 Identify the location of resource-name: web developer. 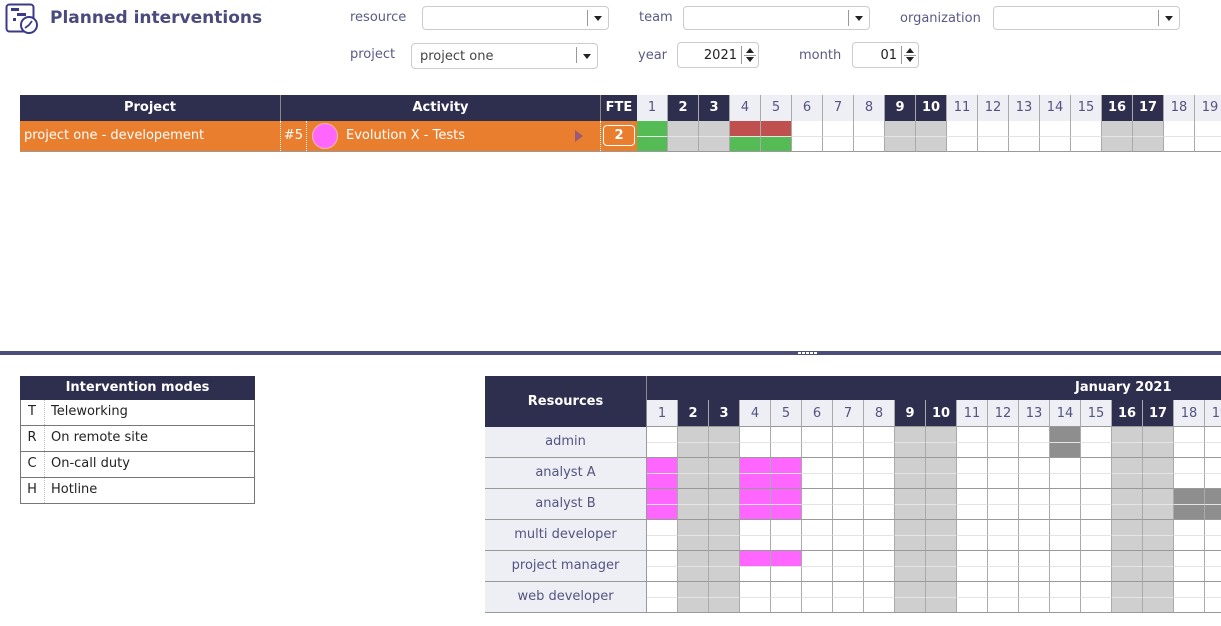
(566, 597).